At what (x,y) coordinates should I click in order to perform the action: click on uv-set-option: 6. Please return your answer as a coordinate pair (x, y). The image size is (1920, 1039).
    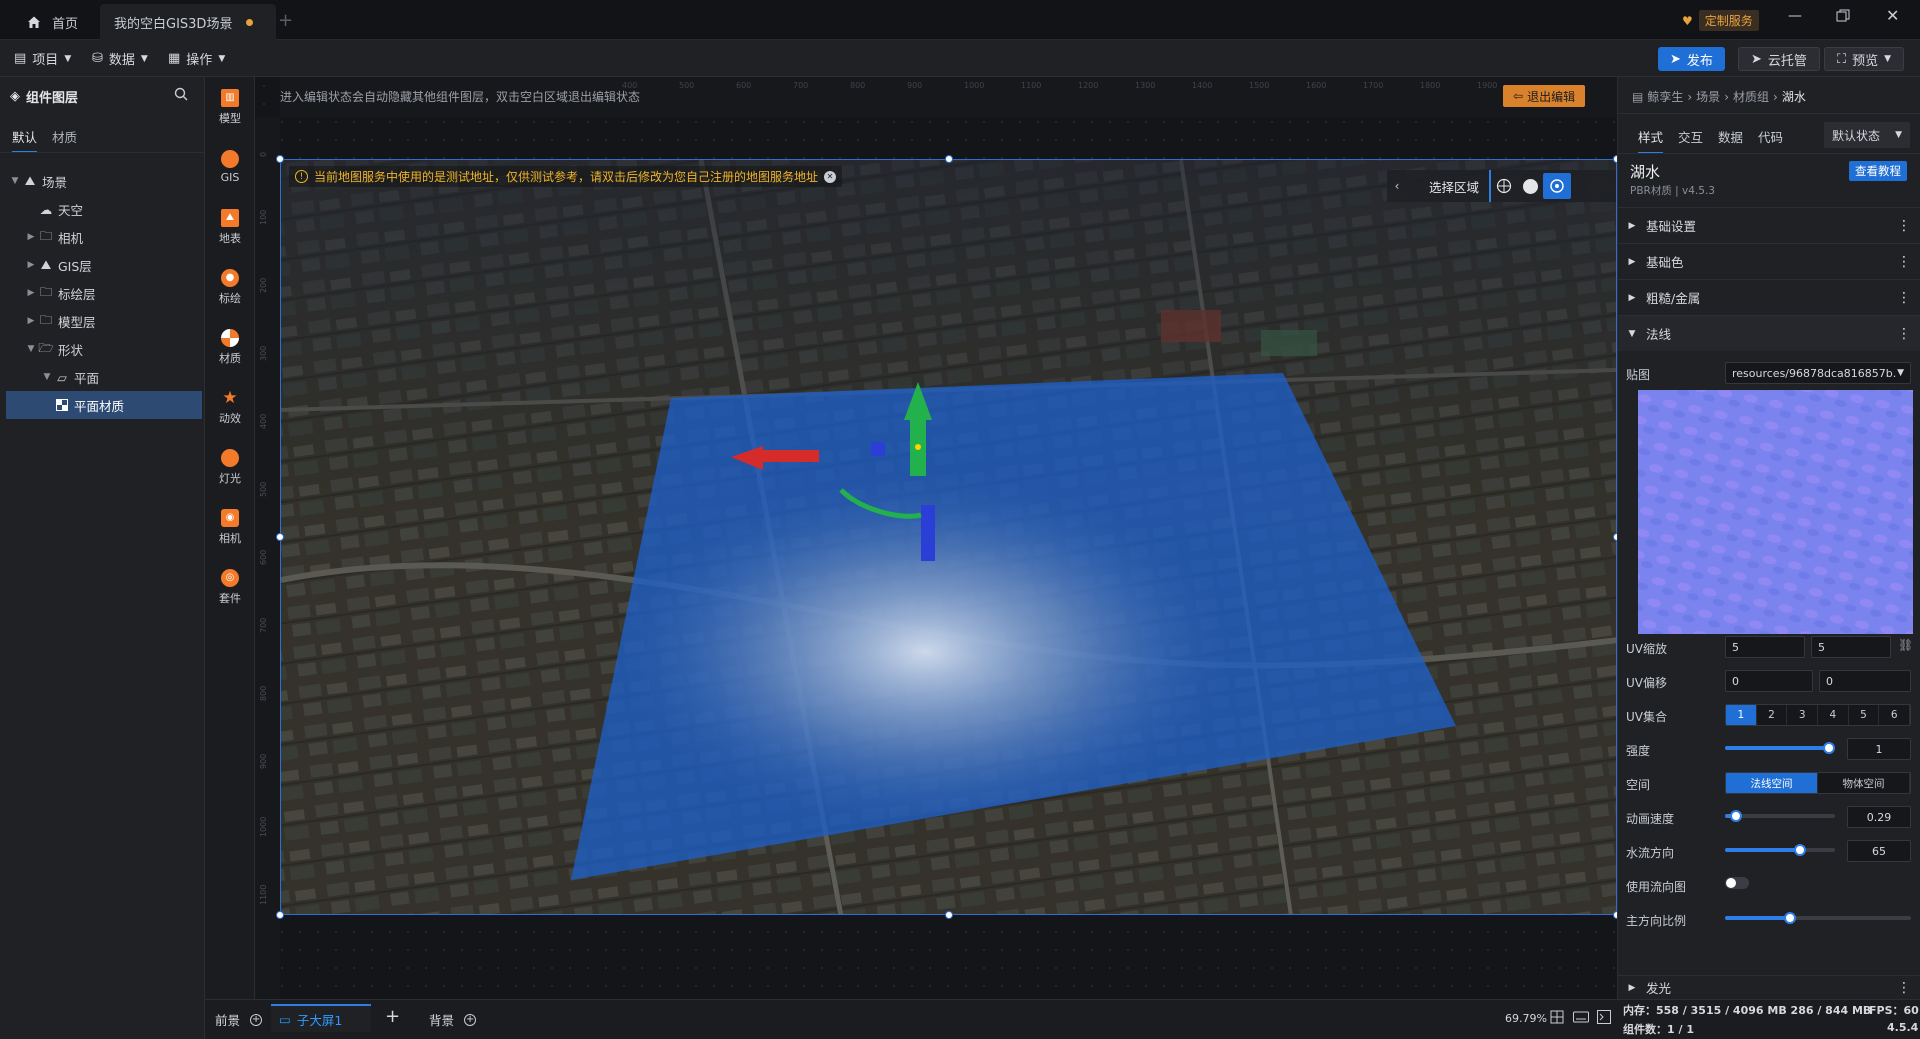
    Looking at the image, I should click on (1894, 715).